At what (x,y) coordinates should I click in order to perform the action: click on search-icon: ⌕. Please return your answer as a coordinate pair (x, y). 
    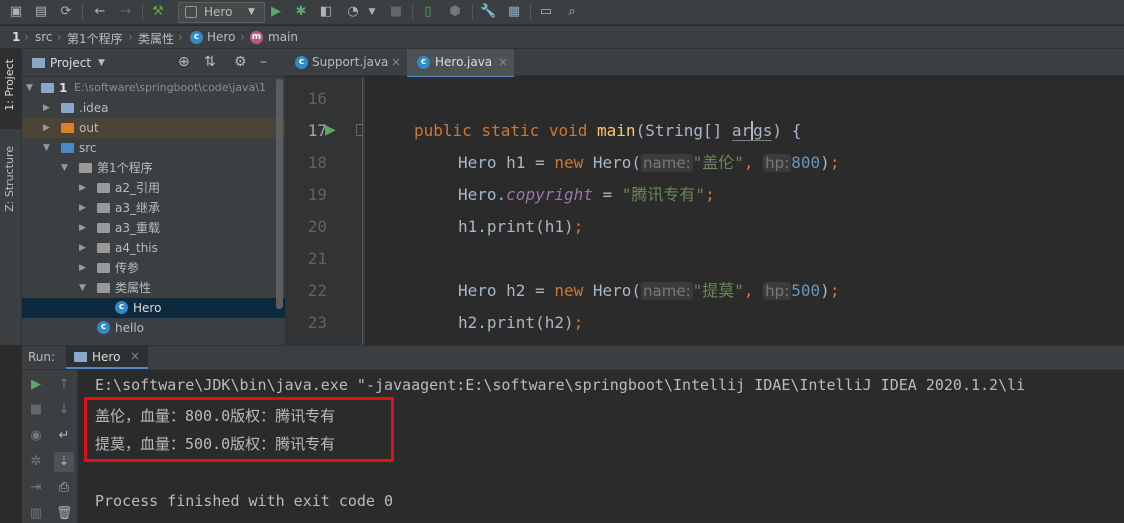
    Looking at the image, I should click on (572, 12).